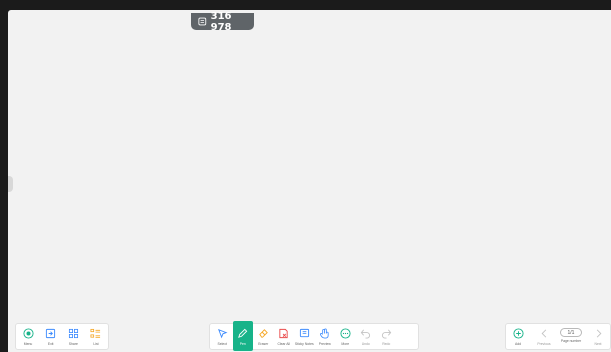  I want to click on menu-icon, so click(28, 333).